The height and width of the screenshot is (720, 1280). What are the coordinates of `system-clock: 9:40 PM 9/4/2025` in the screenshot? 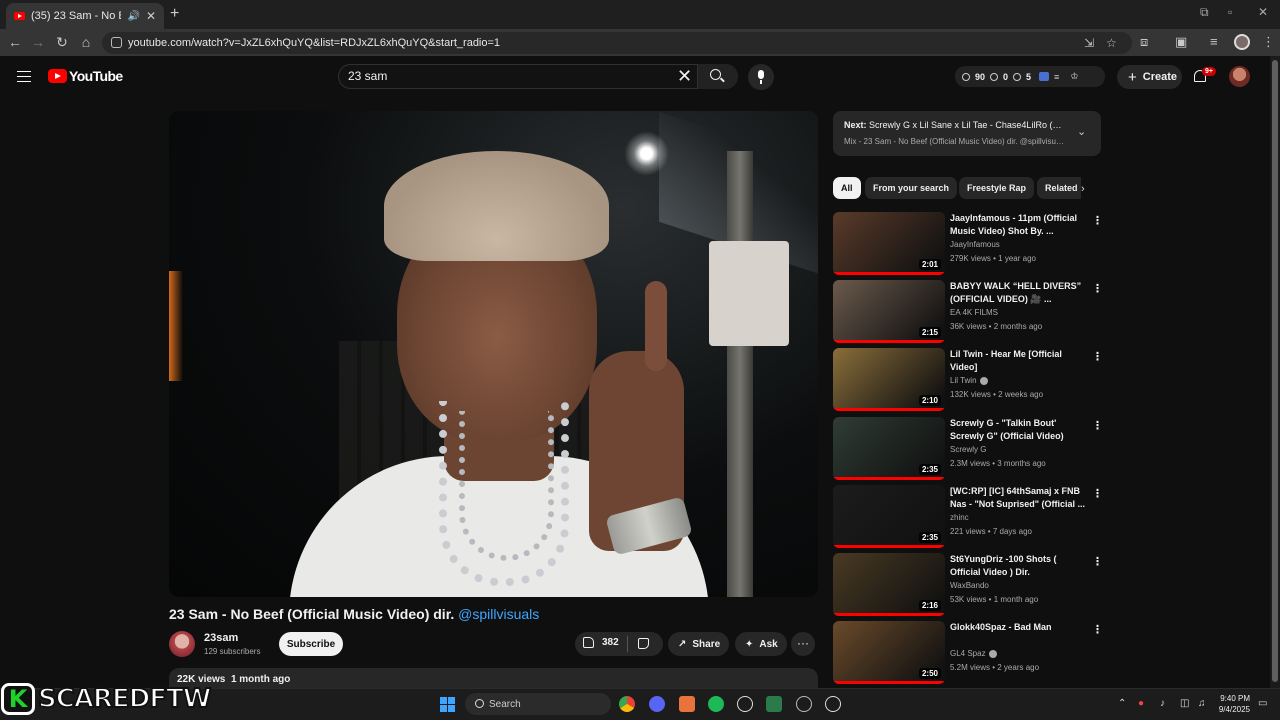 It's located at (1233, 704).